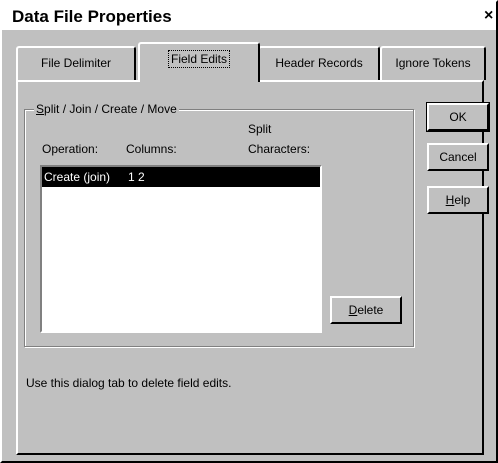 The image size is (498, 463). I want to click on help-button-label: elp, so click(462, 200).